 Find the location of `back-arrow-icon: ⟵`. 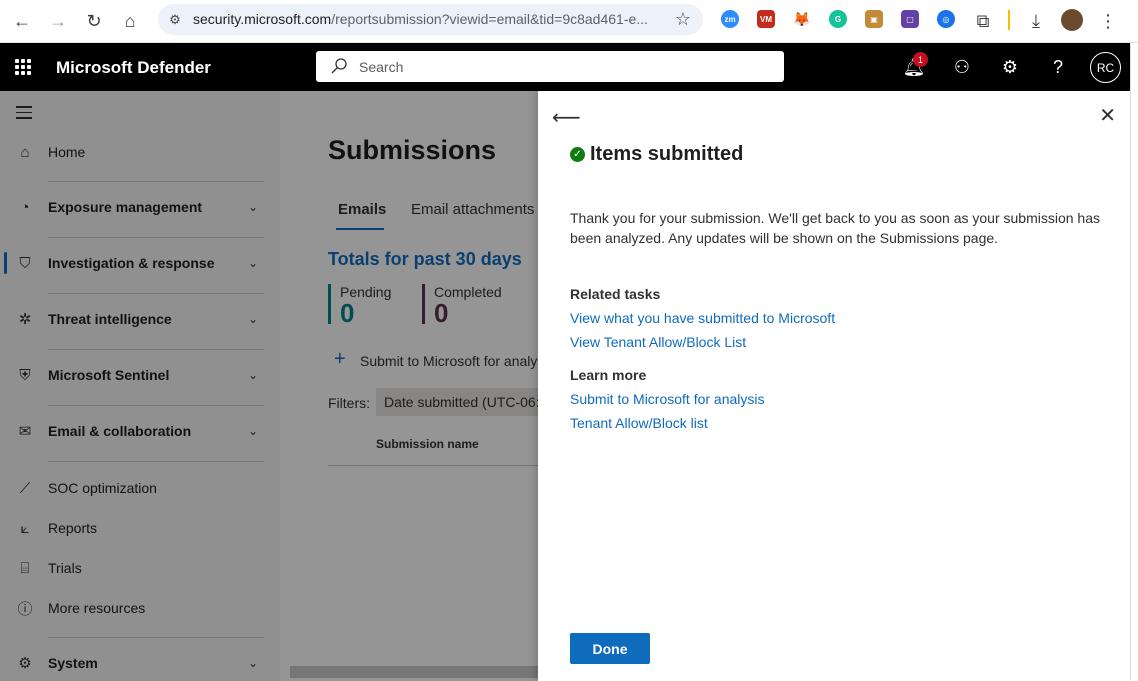

back-arrow-icon: ⟵ is located at coordinates (566, 117).